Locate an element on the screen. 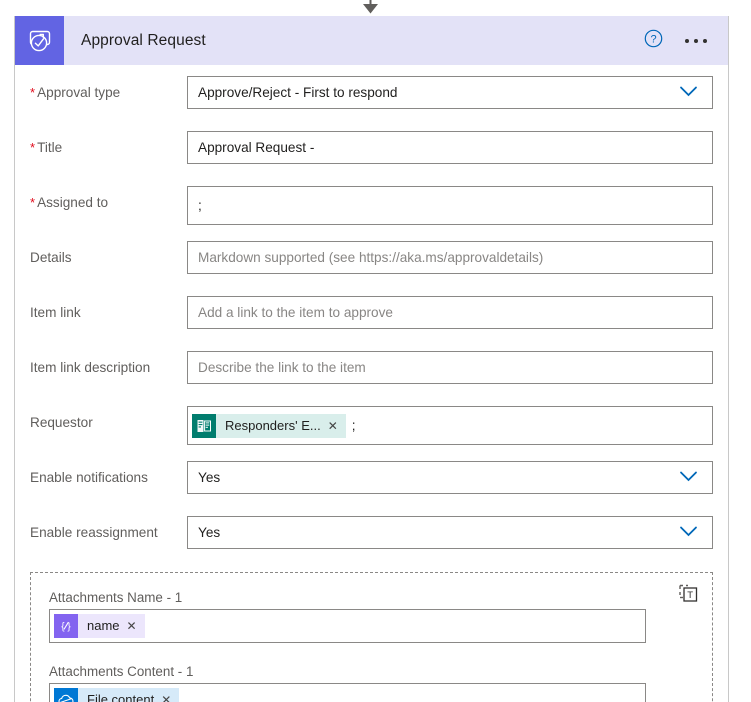 Image resolution: width=751 pixels, height=702 pixels. more-horizontal-icon is located at coordinates (696, 40).